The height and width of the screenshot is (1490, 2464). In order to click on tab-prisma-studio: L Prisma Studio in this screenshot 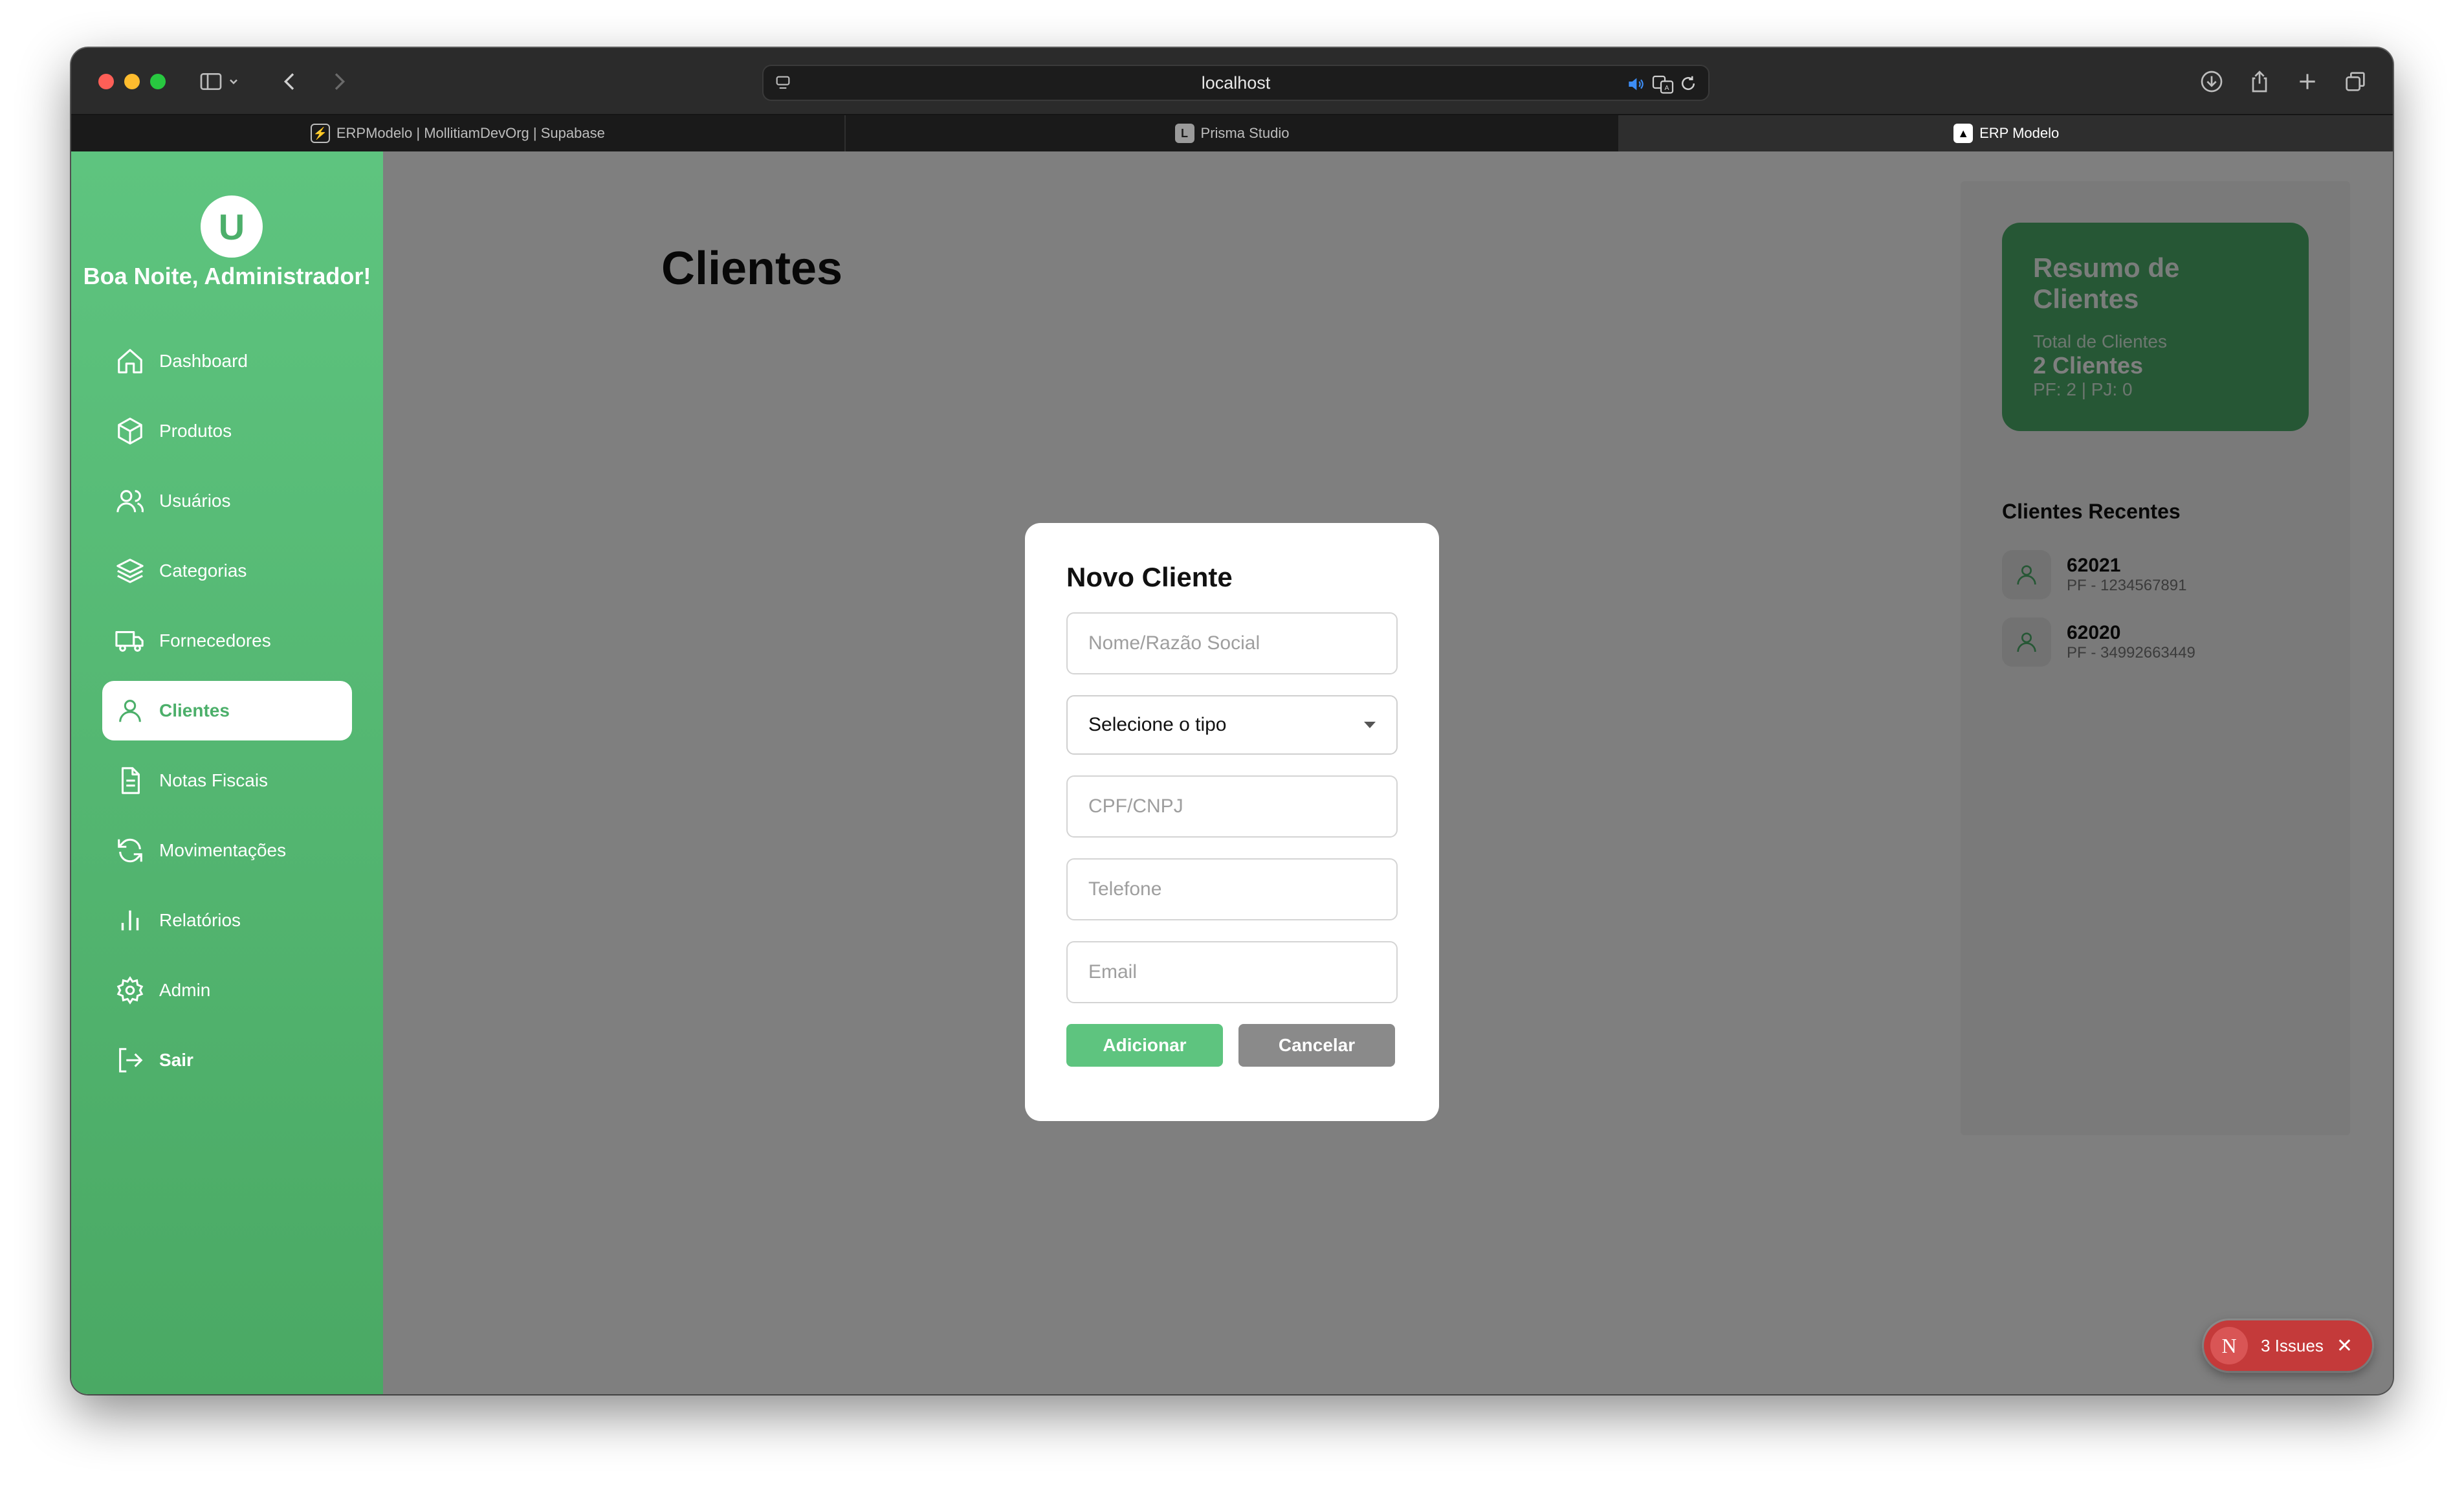, I will do `click(1233, 133)`.